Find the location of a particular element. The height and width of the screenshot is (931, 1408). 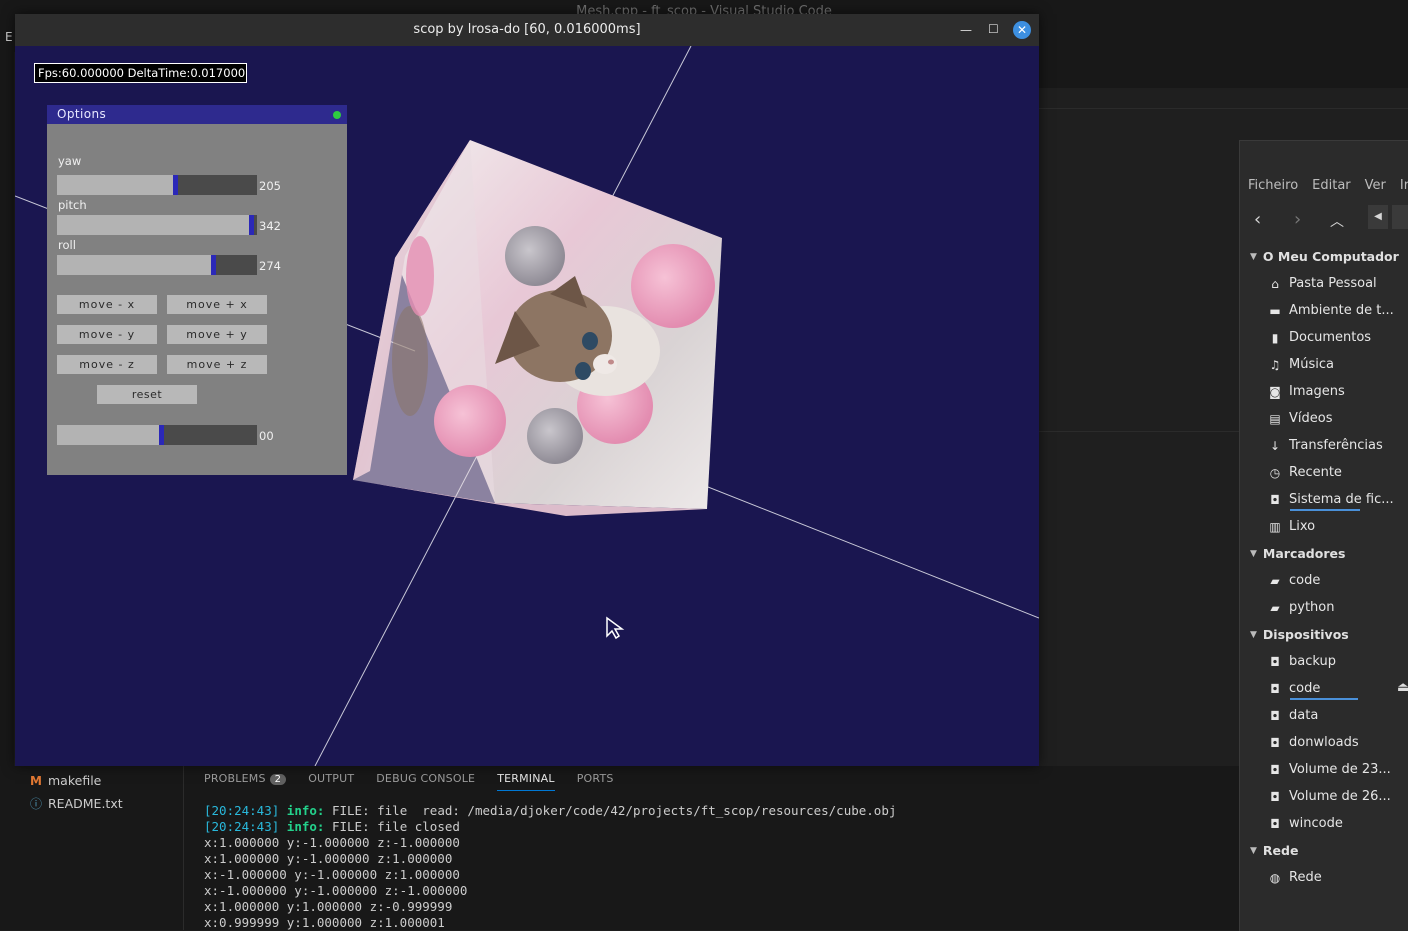

sidebar-item: ◷ Recente is located at coordinates (1338, 472).